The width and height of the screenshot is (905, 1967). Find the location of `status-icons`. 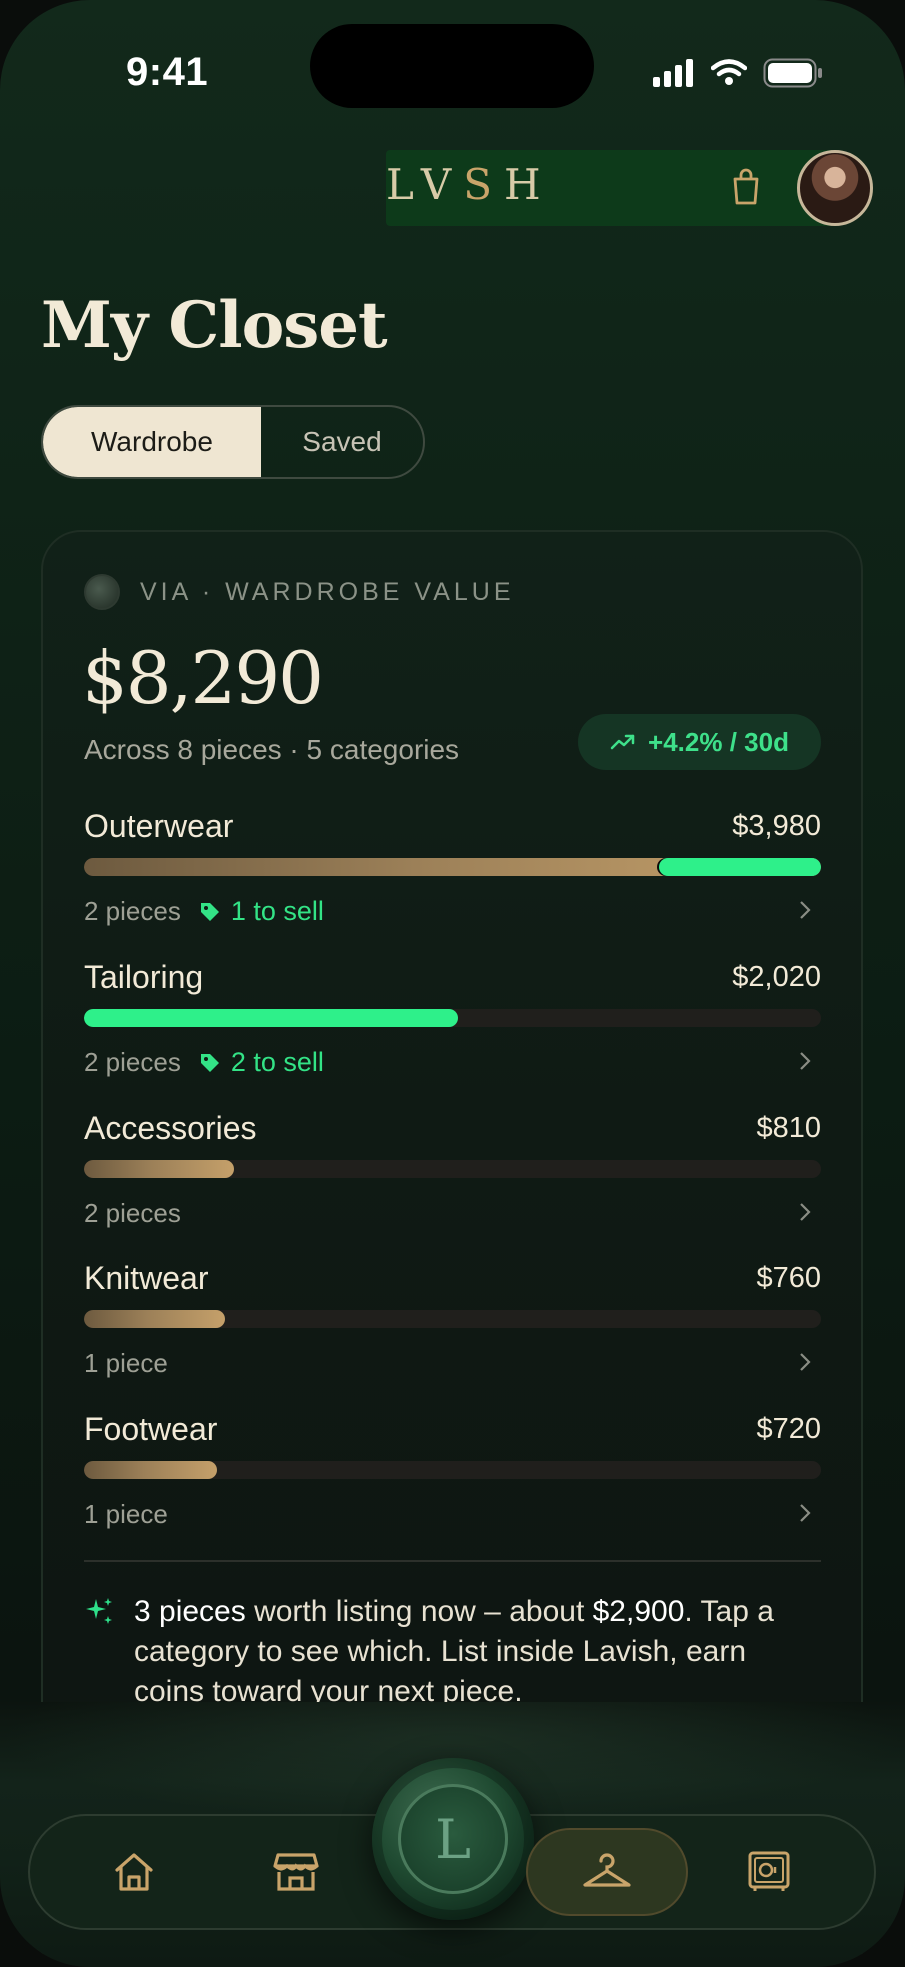

status-icons is located at coordinates (738, 73).